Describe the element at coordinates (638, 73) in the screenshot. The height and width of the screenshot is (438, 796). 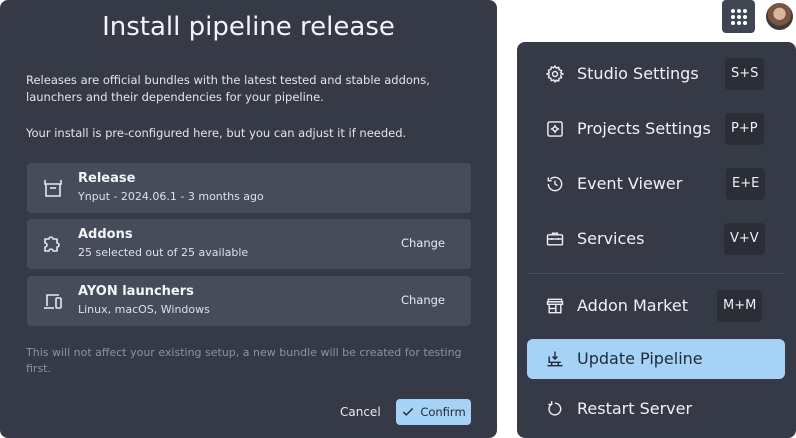
I see `menu-item-label: Studio Settings` at that location.